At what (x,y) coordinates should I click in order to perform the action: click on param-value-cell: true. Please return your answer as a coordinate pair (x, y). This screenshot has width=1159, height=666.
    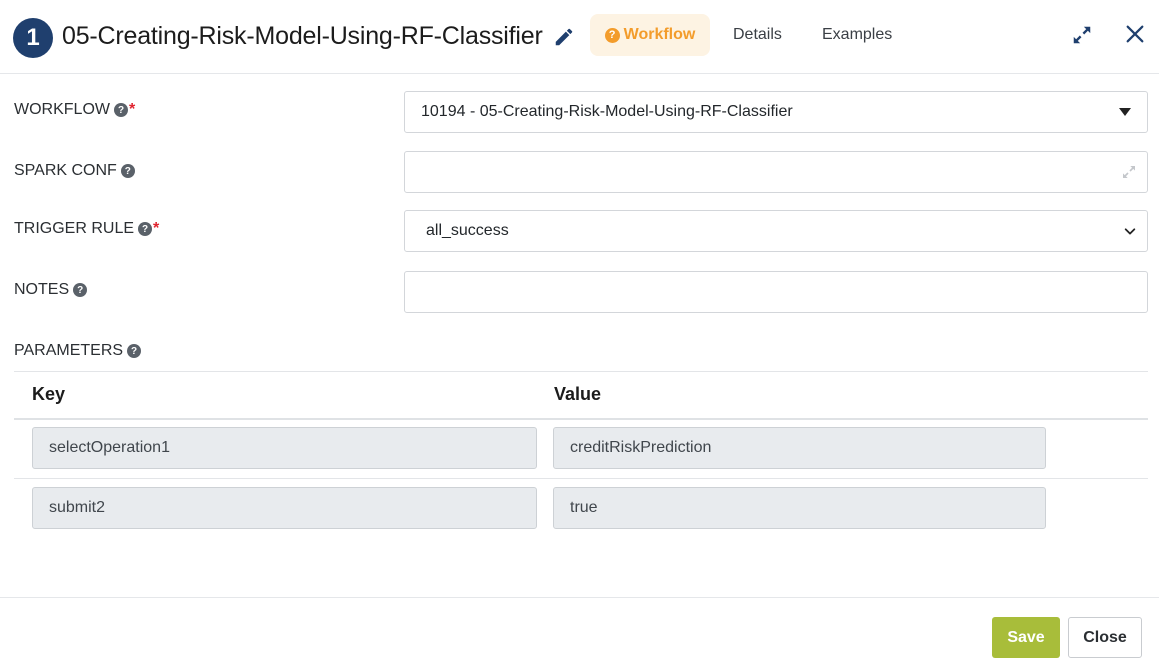
    Looking at the image, I should click on (799, 508).